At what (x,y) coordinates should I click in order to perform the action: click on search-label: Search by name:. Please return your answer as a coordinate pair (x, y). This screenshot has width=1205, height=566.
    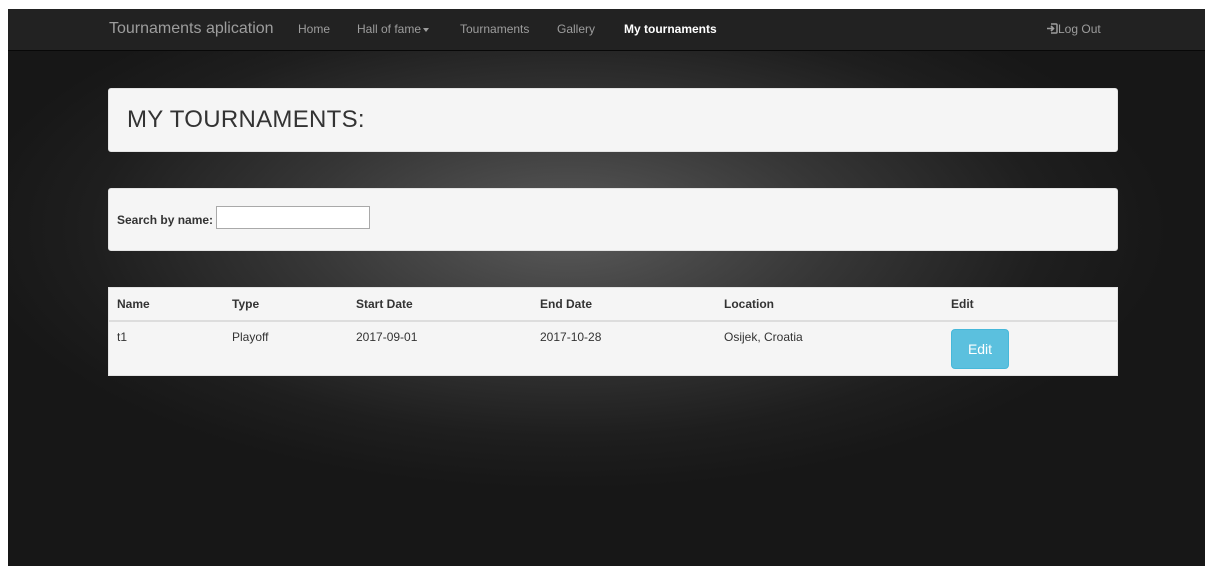
    Looking at the image, I should click on (165, 220).